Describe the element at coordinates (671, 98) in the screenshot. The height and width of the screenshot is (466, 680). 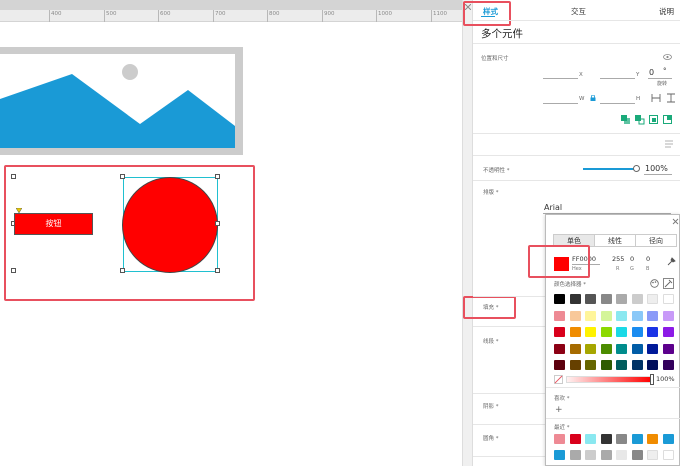
I see `flip-vertical-icon` at that location.